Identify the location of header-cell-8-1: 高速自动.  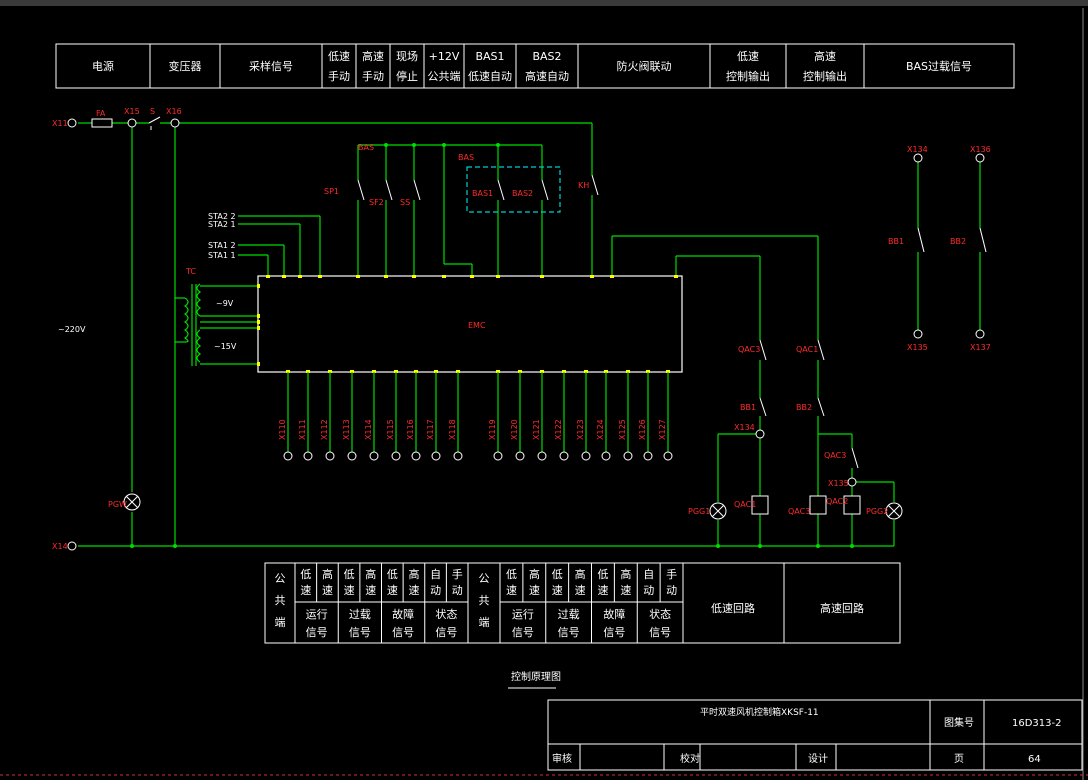
(547, 76).